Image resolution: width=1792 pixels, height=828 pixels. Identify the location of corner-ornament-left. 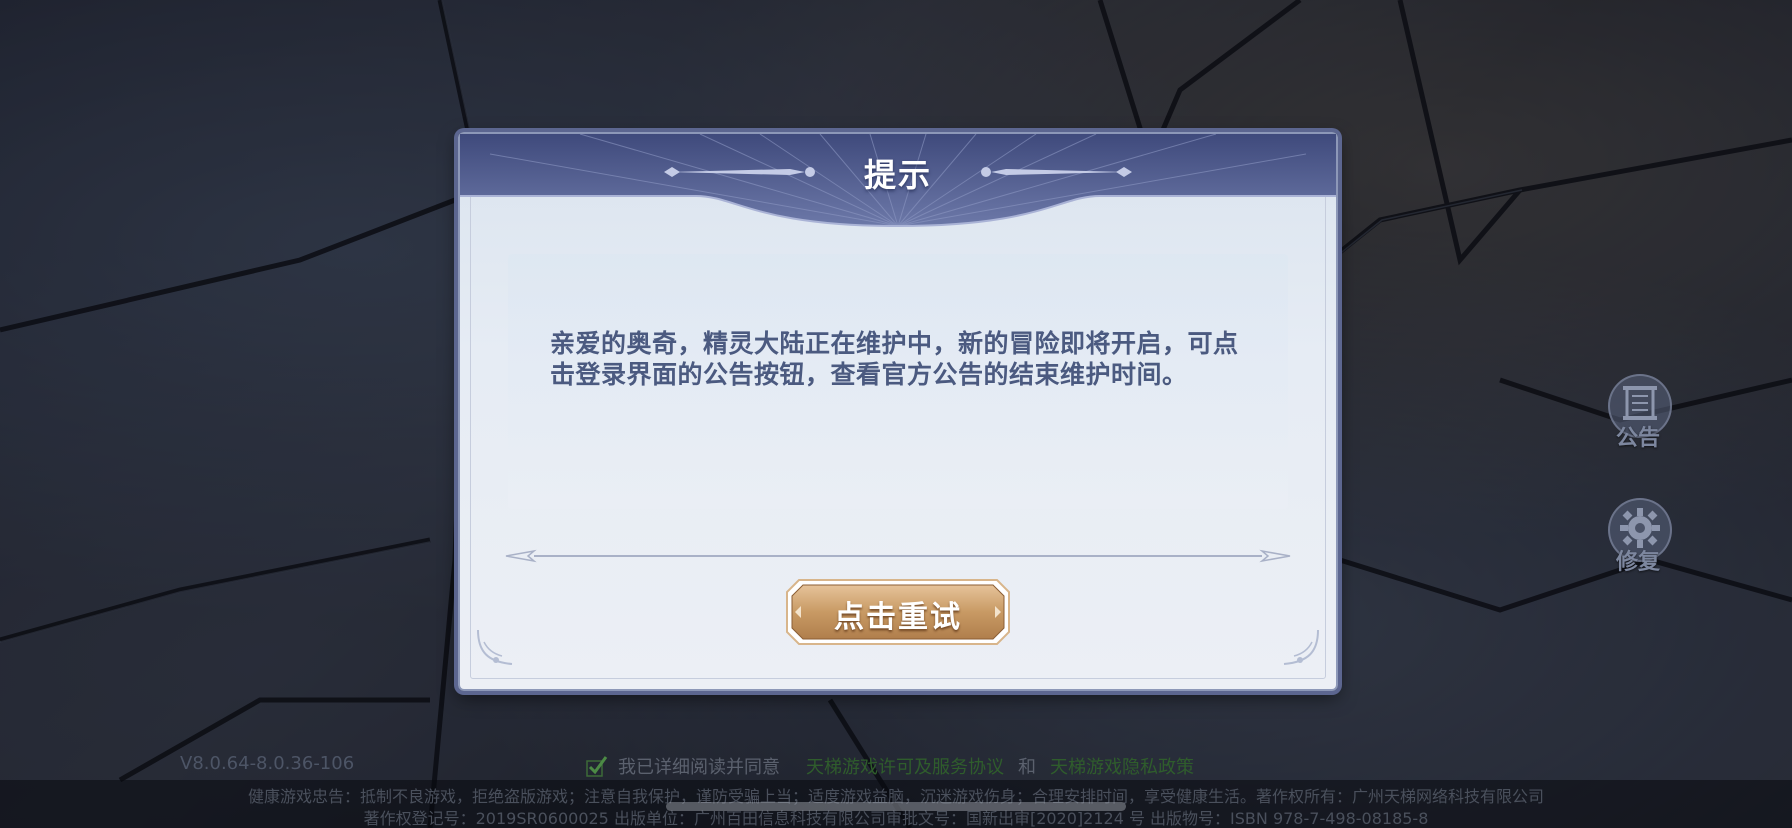
(495, 647).